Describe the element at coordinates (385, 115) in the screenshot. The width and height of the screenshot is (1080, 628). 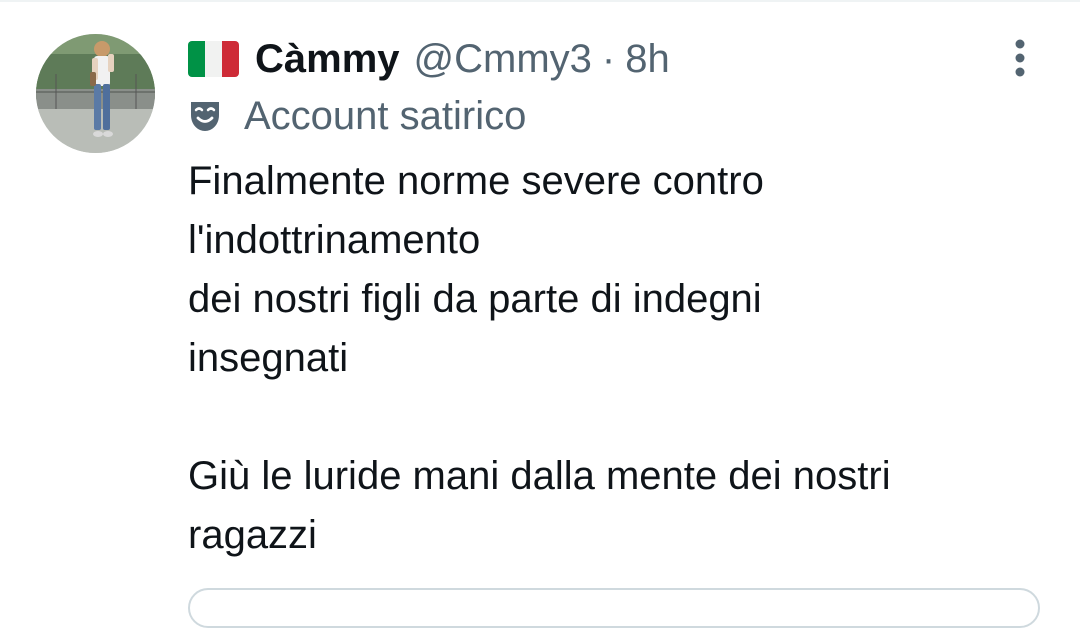
I see `label-text: Account satirico` at that location.